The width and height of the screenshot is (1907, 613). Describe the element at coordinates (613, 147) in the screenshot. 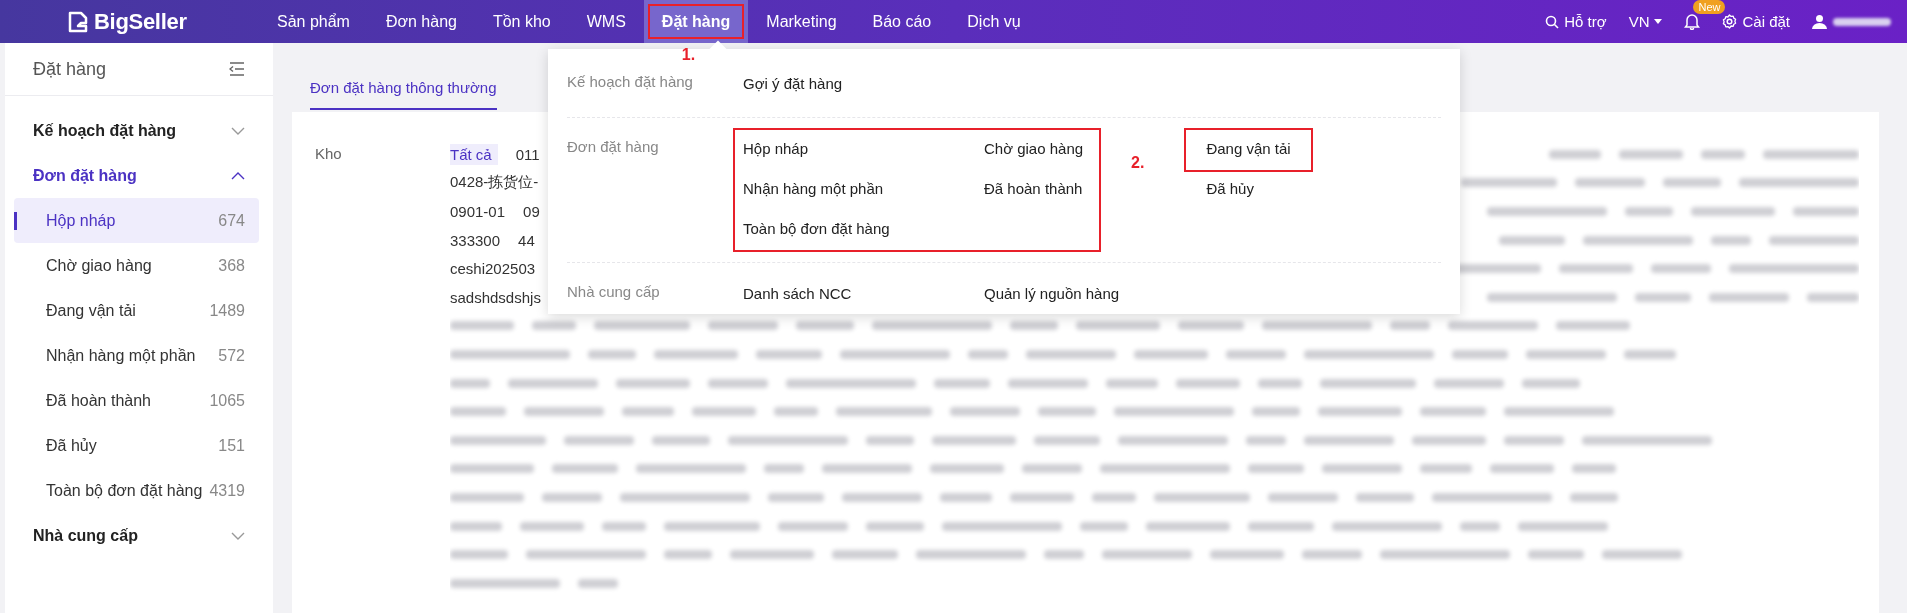

I see `menu-section-label: Đơn đặt hàng` at that location.